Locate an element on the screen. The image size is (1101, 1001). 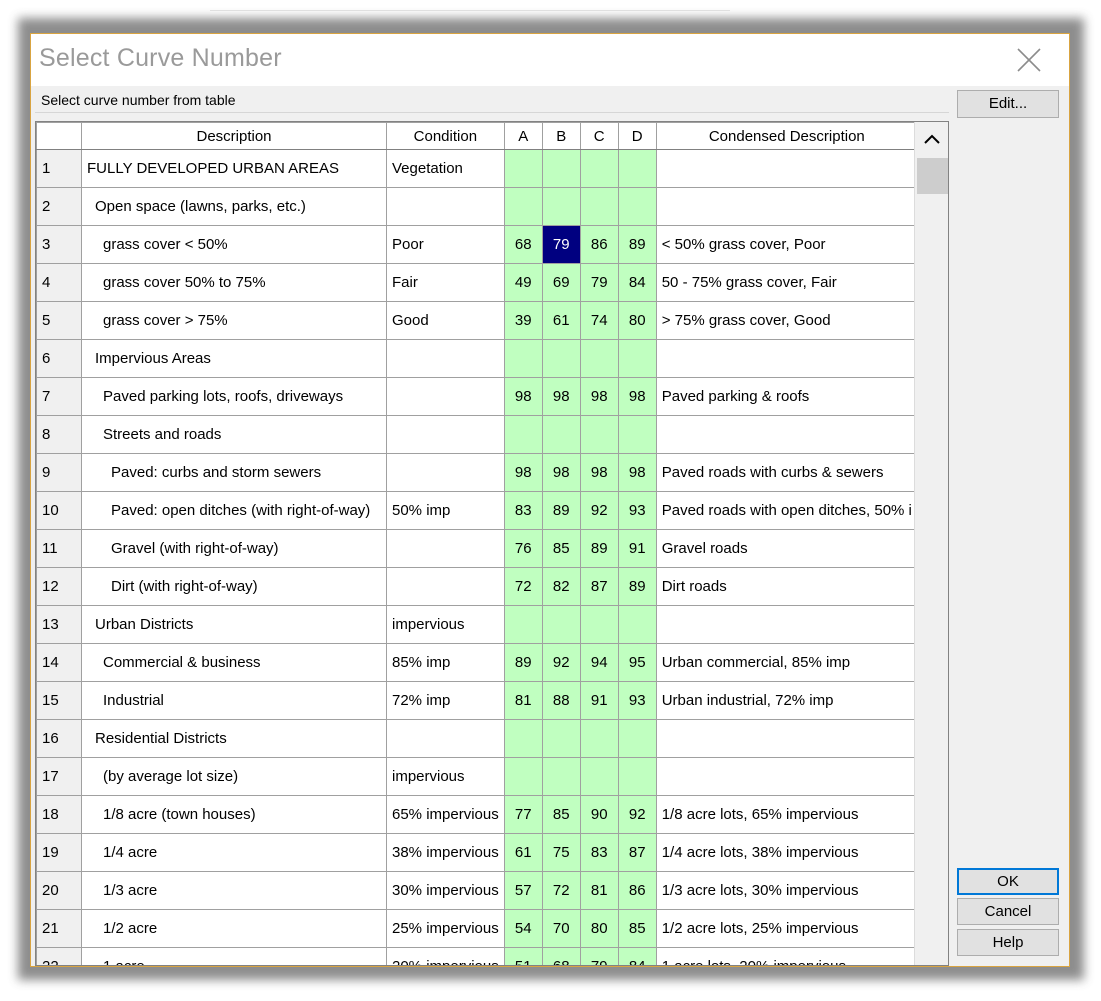
curve-number-cell-d: 86 is located at coordinates (637, 890).